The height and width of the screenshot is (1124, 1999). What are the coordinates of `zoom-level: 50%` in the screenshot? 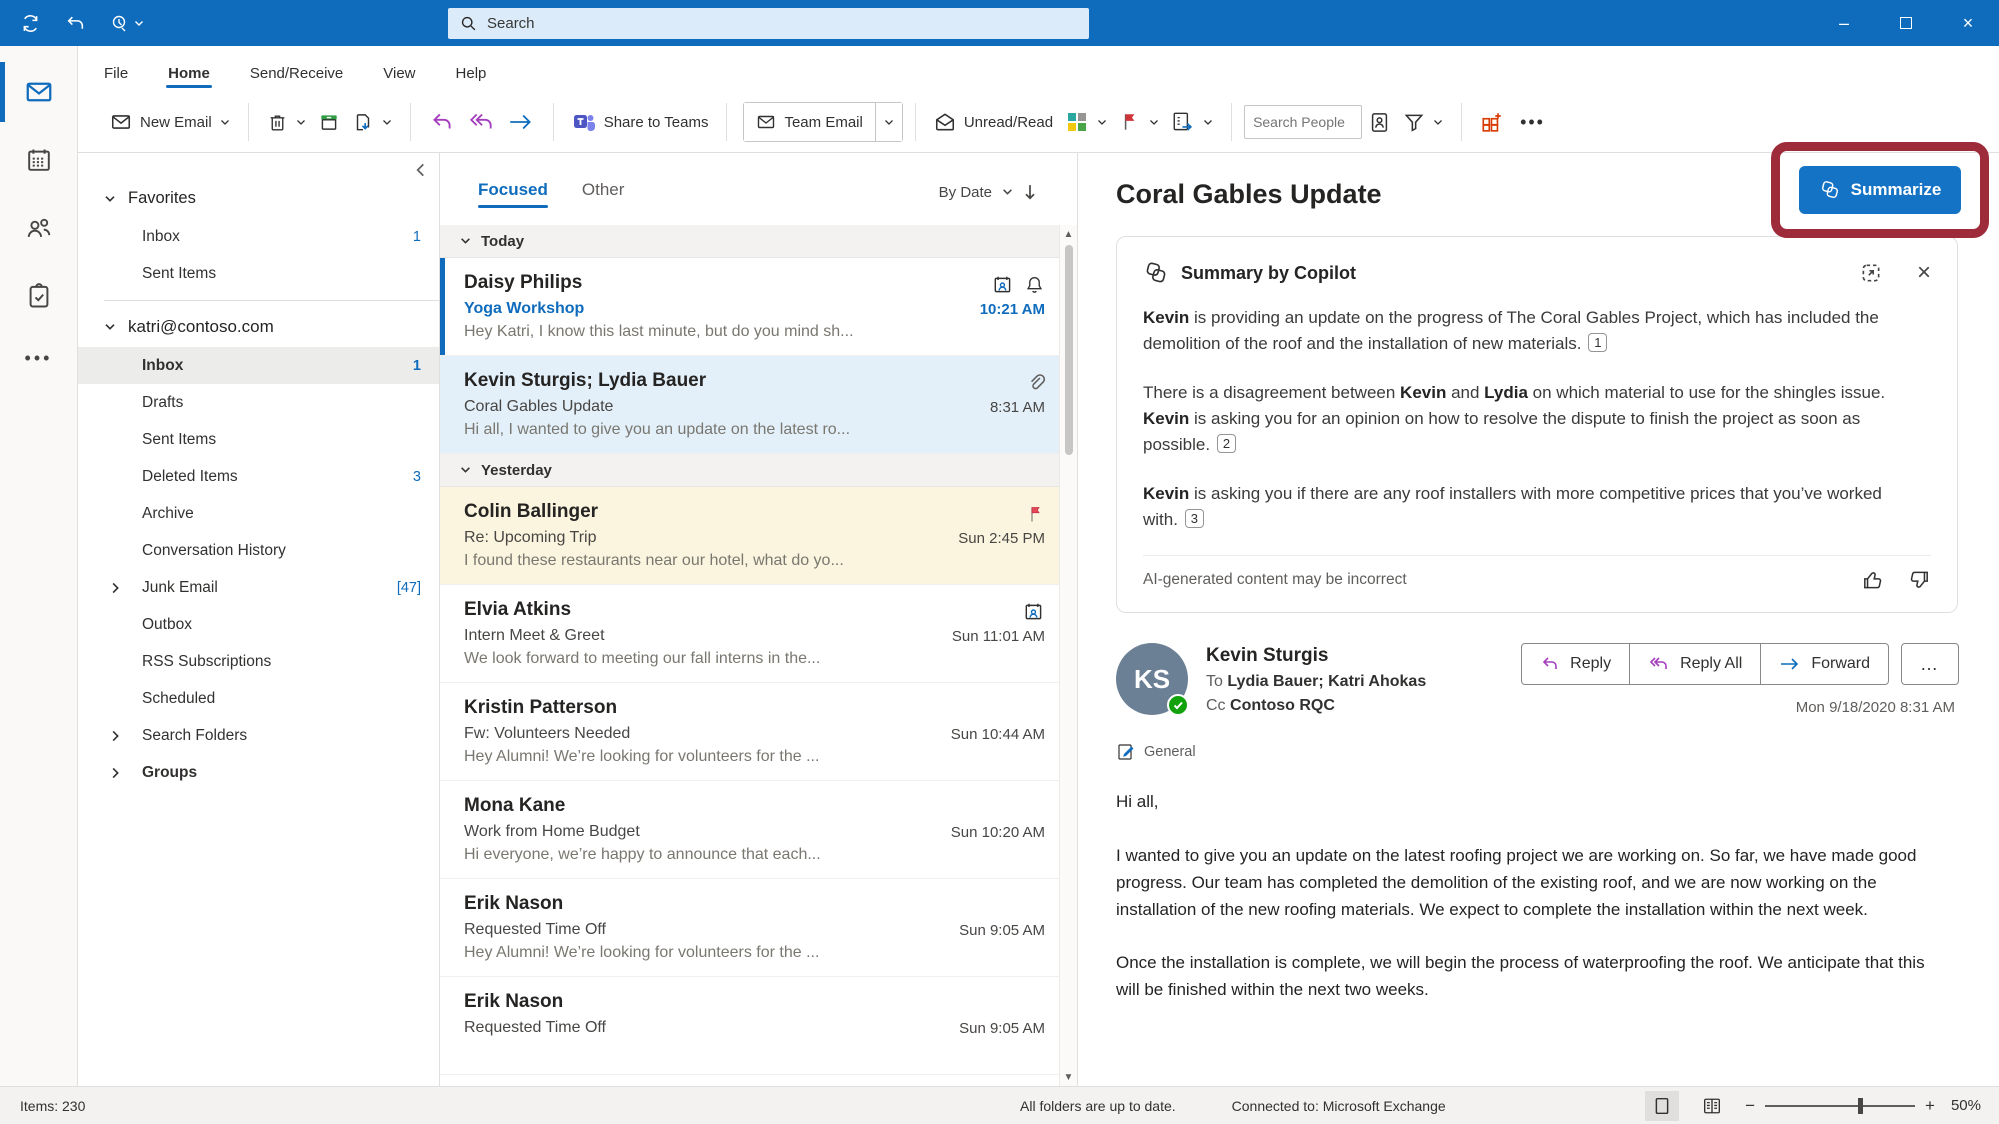 It's located at (1966, 1105).